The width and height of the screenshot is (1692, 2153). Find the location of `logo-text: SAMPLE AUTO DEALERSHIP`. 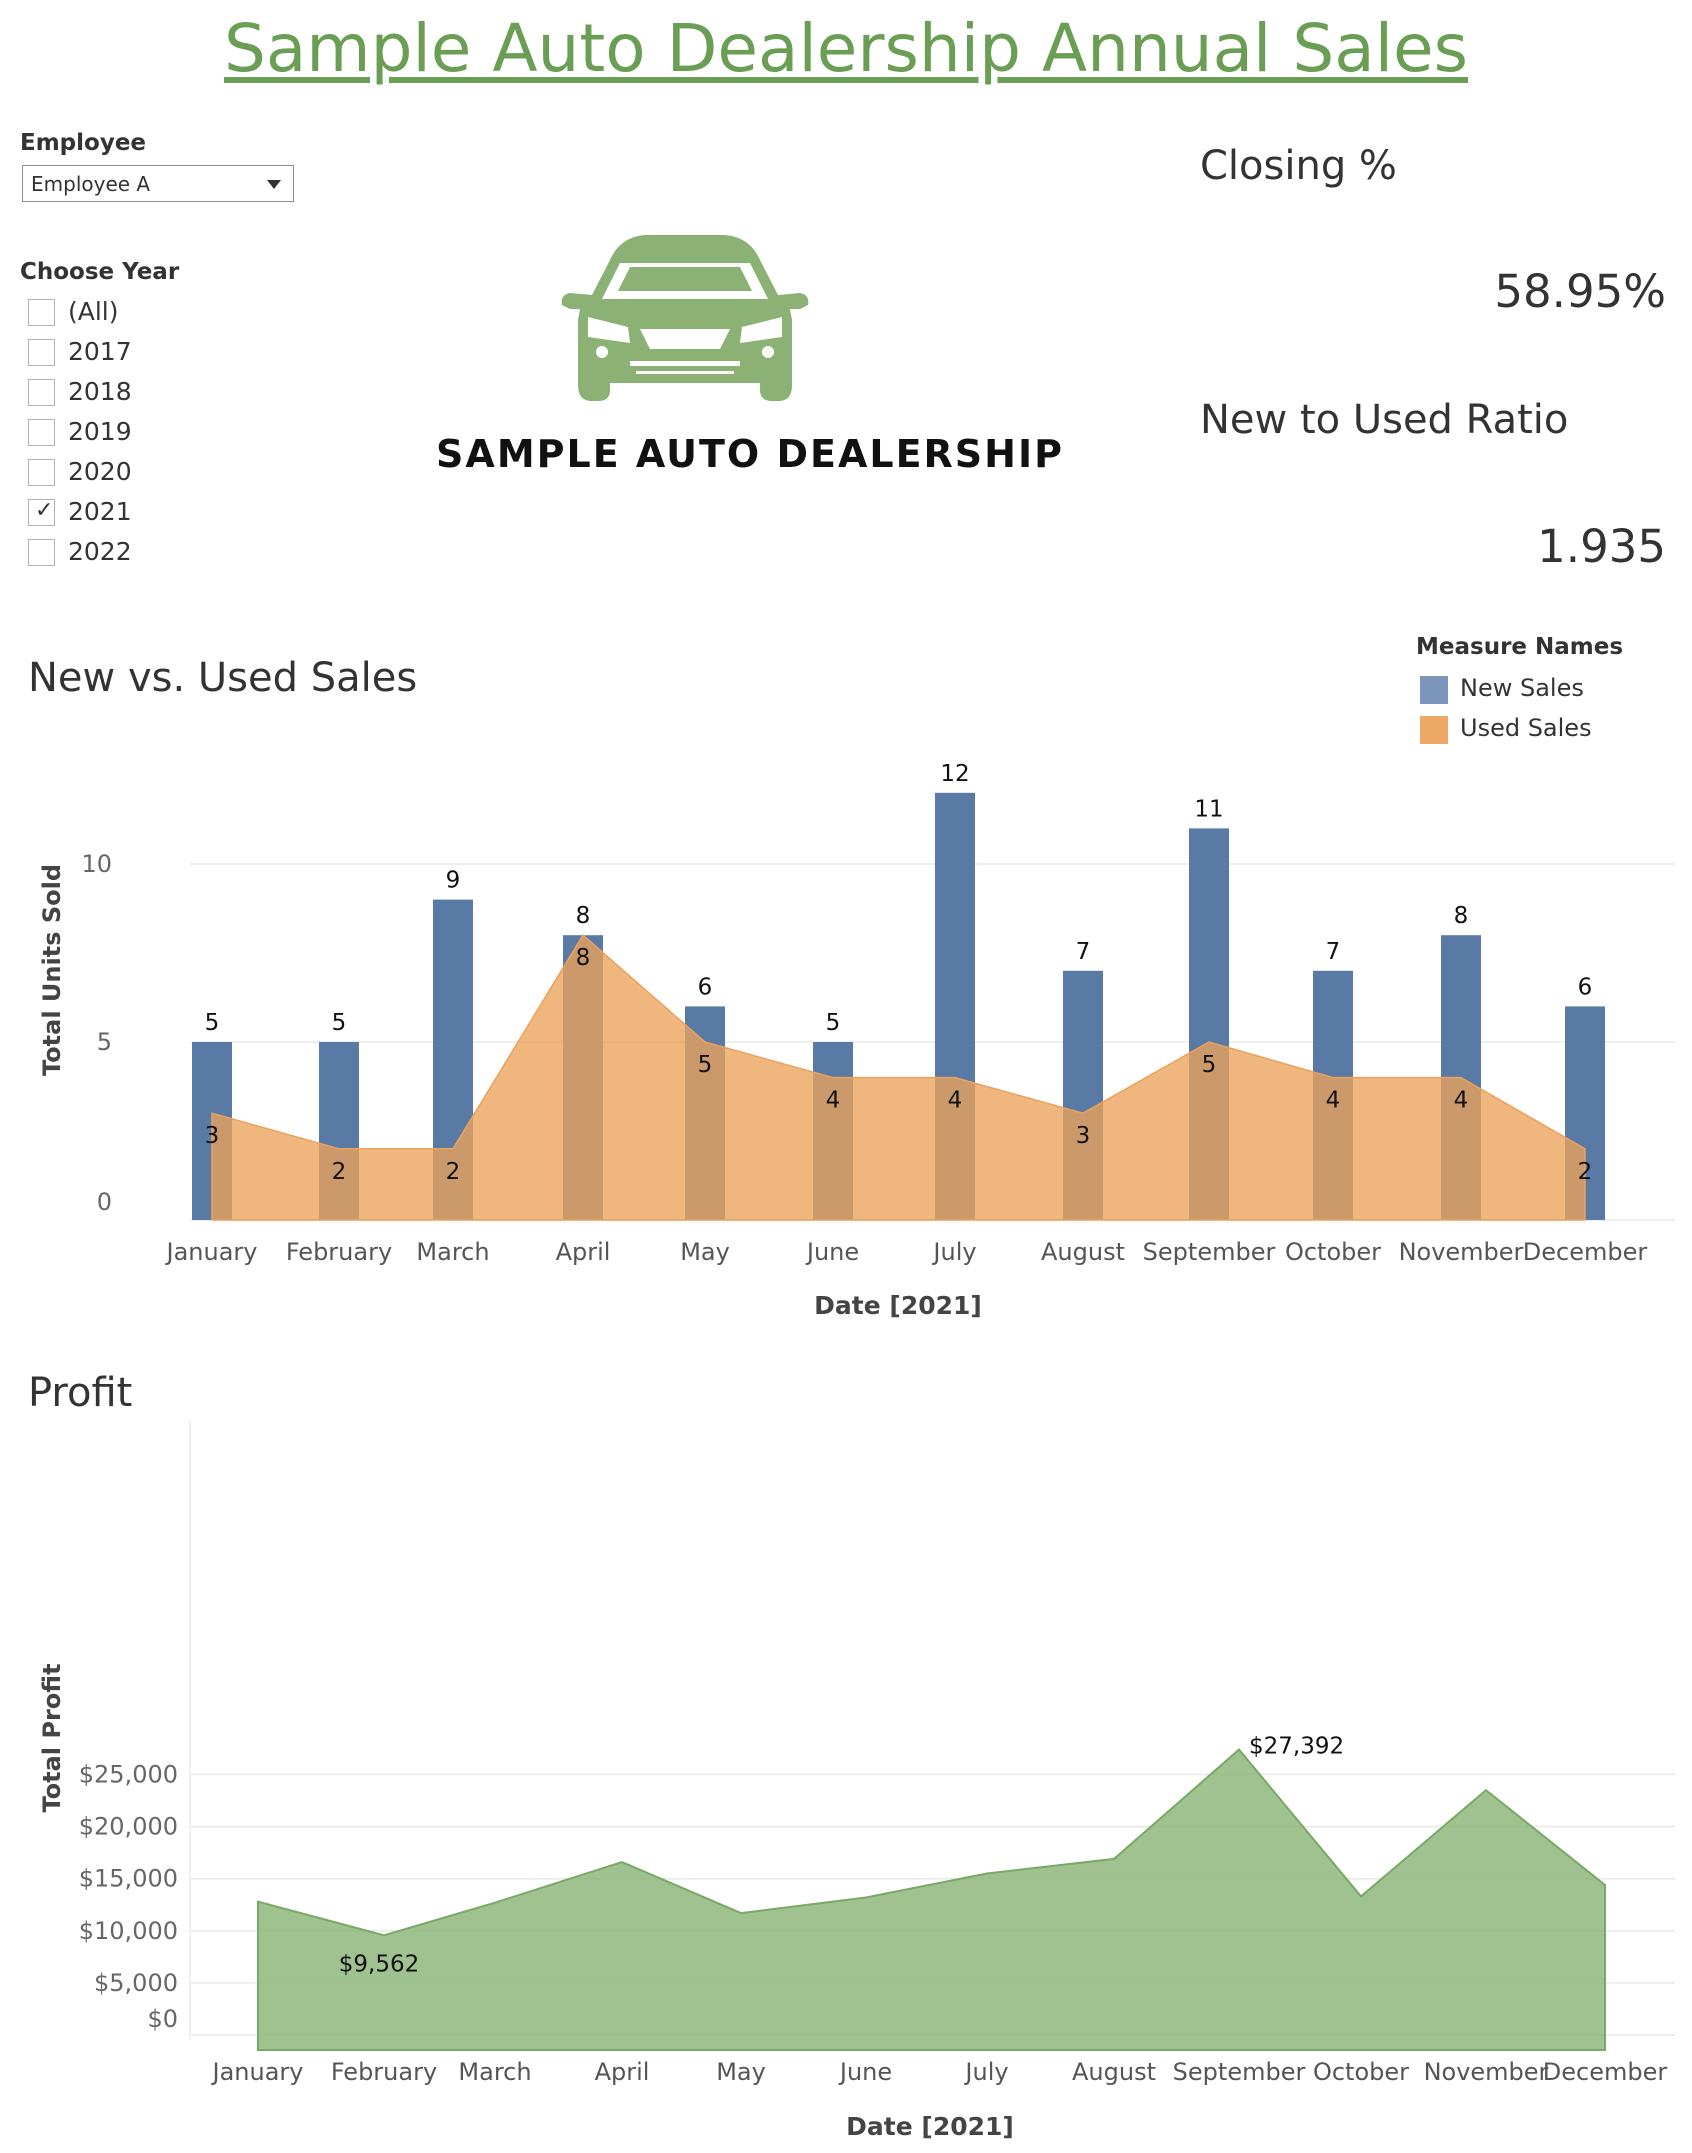

logo-text: SAMPLE AUTO DEALERSHIP is located at coordinates (750, 454).